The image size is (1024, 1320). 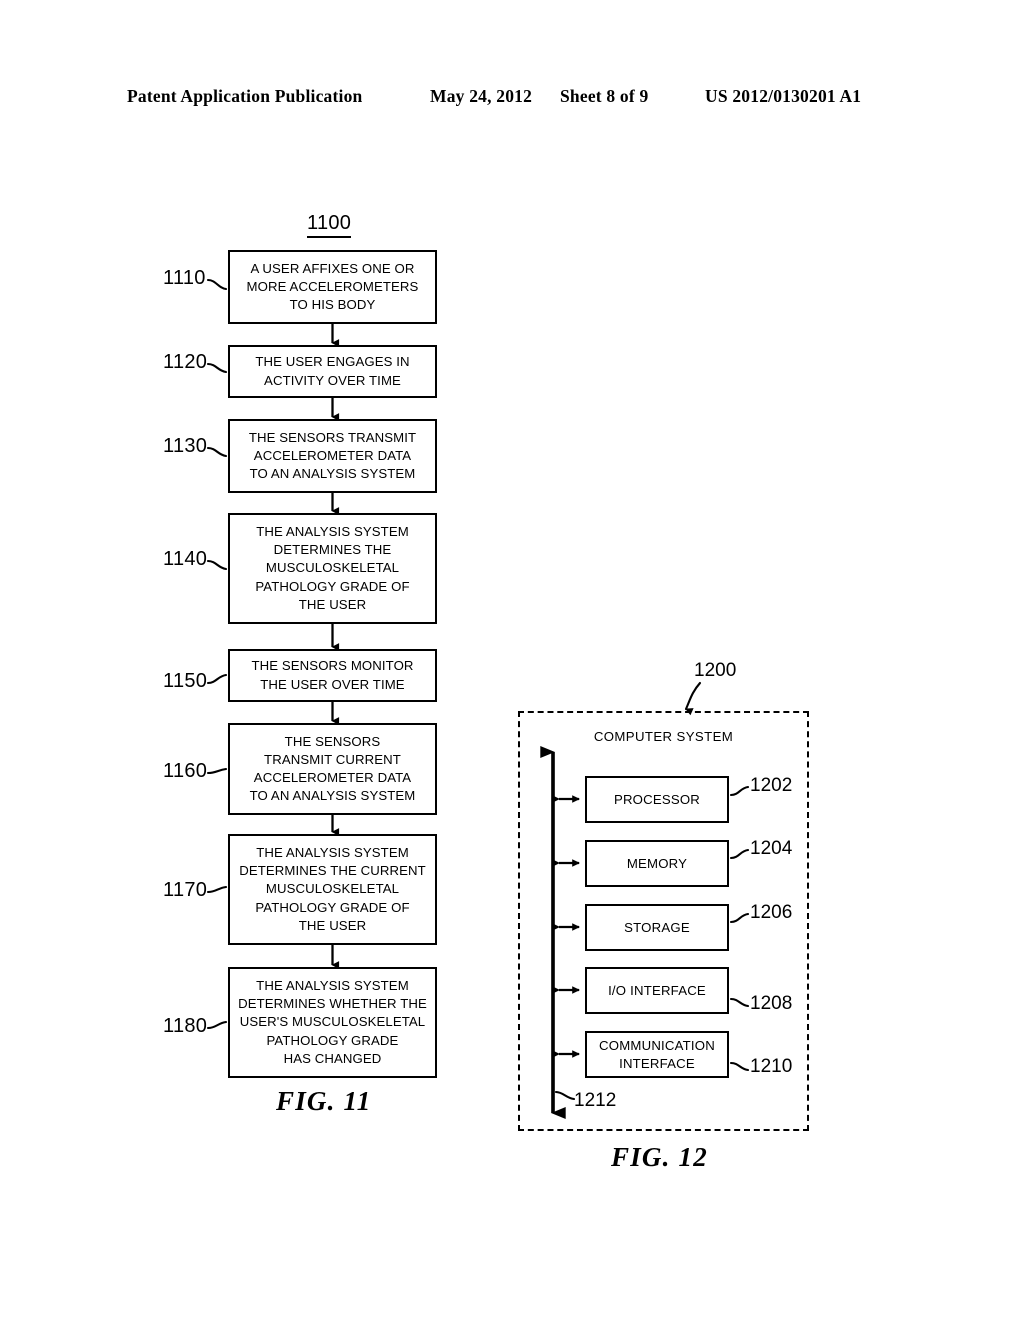 I want to click on component-line: I/O, so click(x=617, y=990).